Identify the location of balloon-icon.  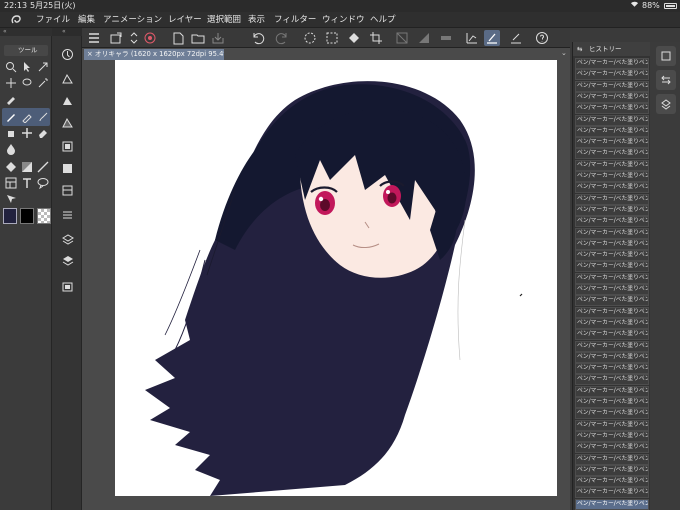
(43, 183).